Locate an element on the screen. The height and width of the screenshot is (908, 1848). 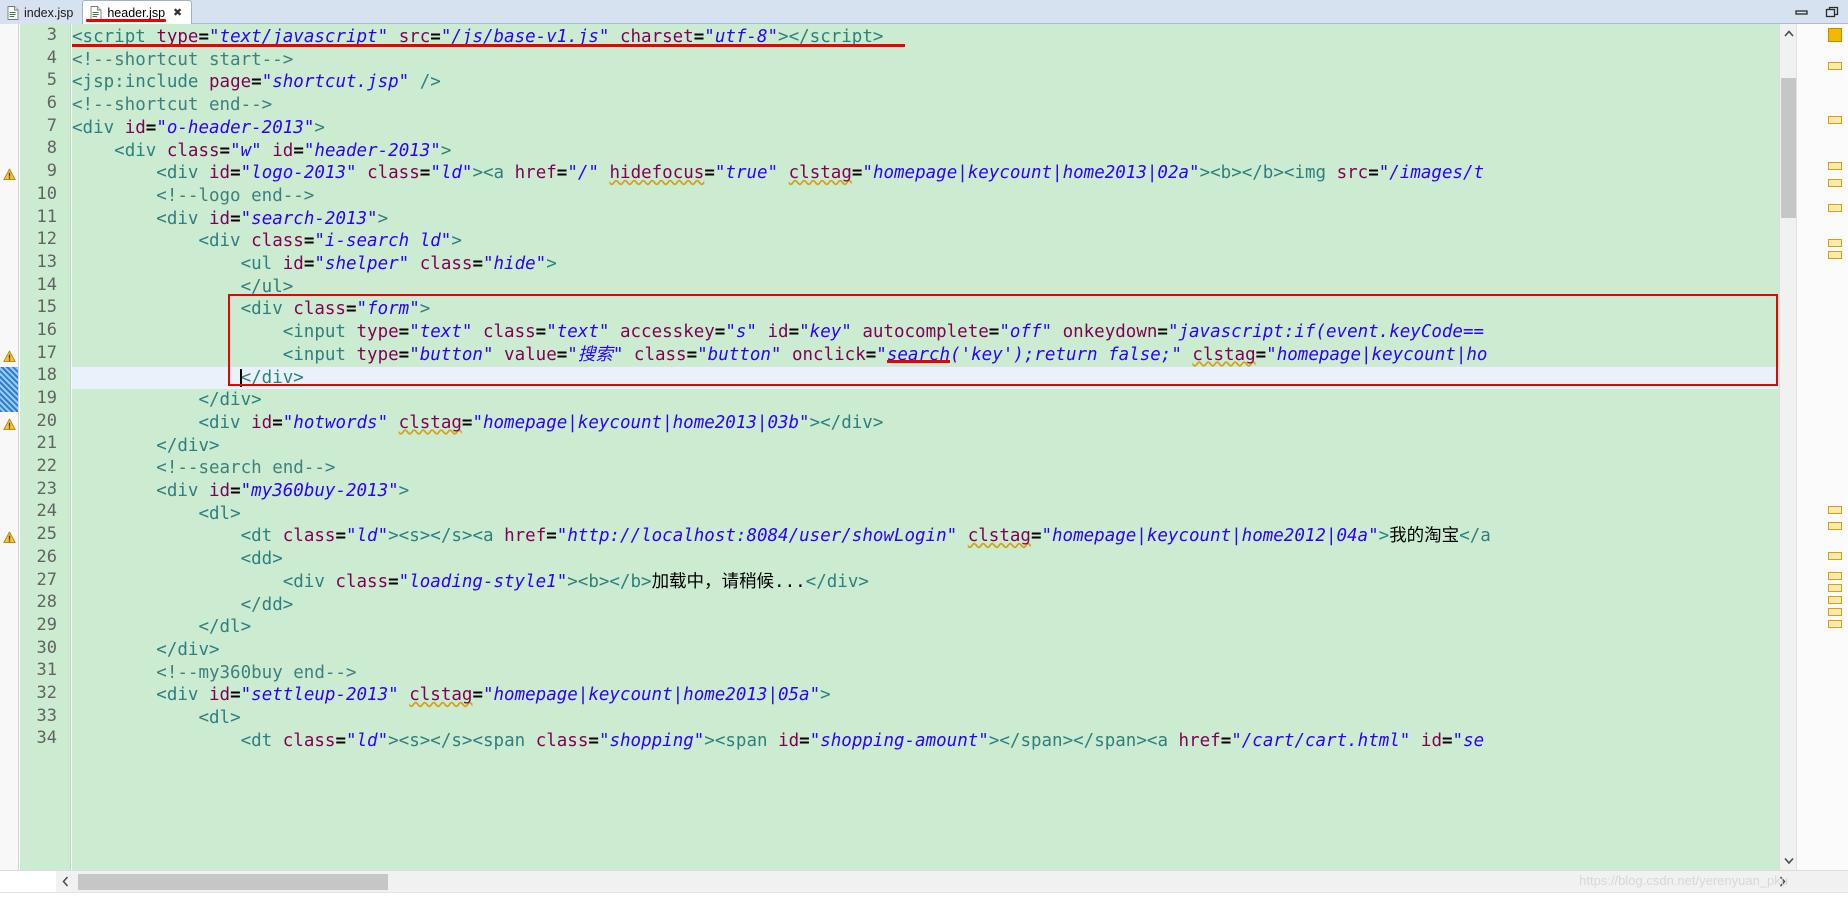
code-token: >< is located at coordinates (399, 536).